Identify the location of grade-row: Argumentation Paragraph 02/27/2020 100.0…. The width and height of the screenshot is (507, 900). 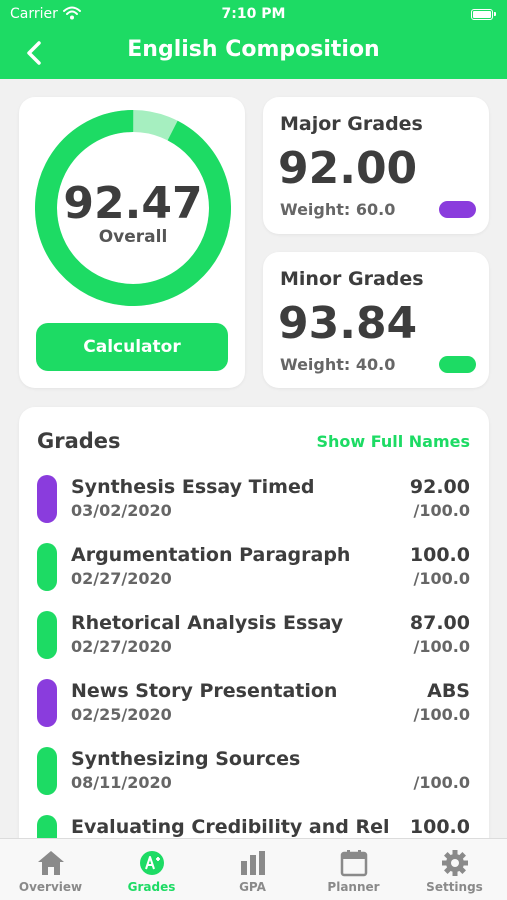
(254, 573).